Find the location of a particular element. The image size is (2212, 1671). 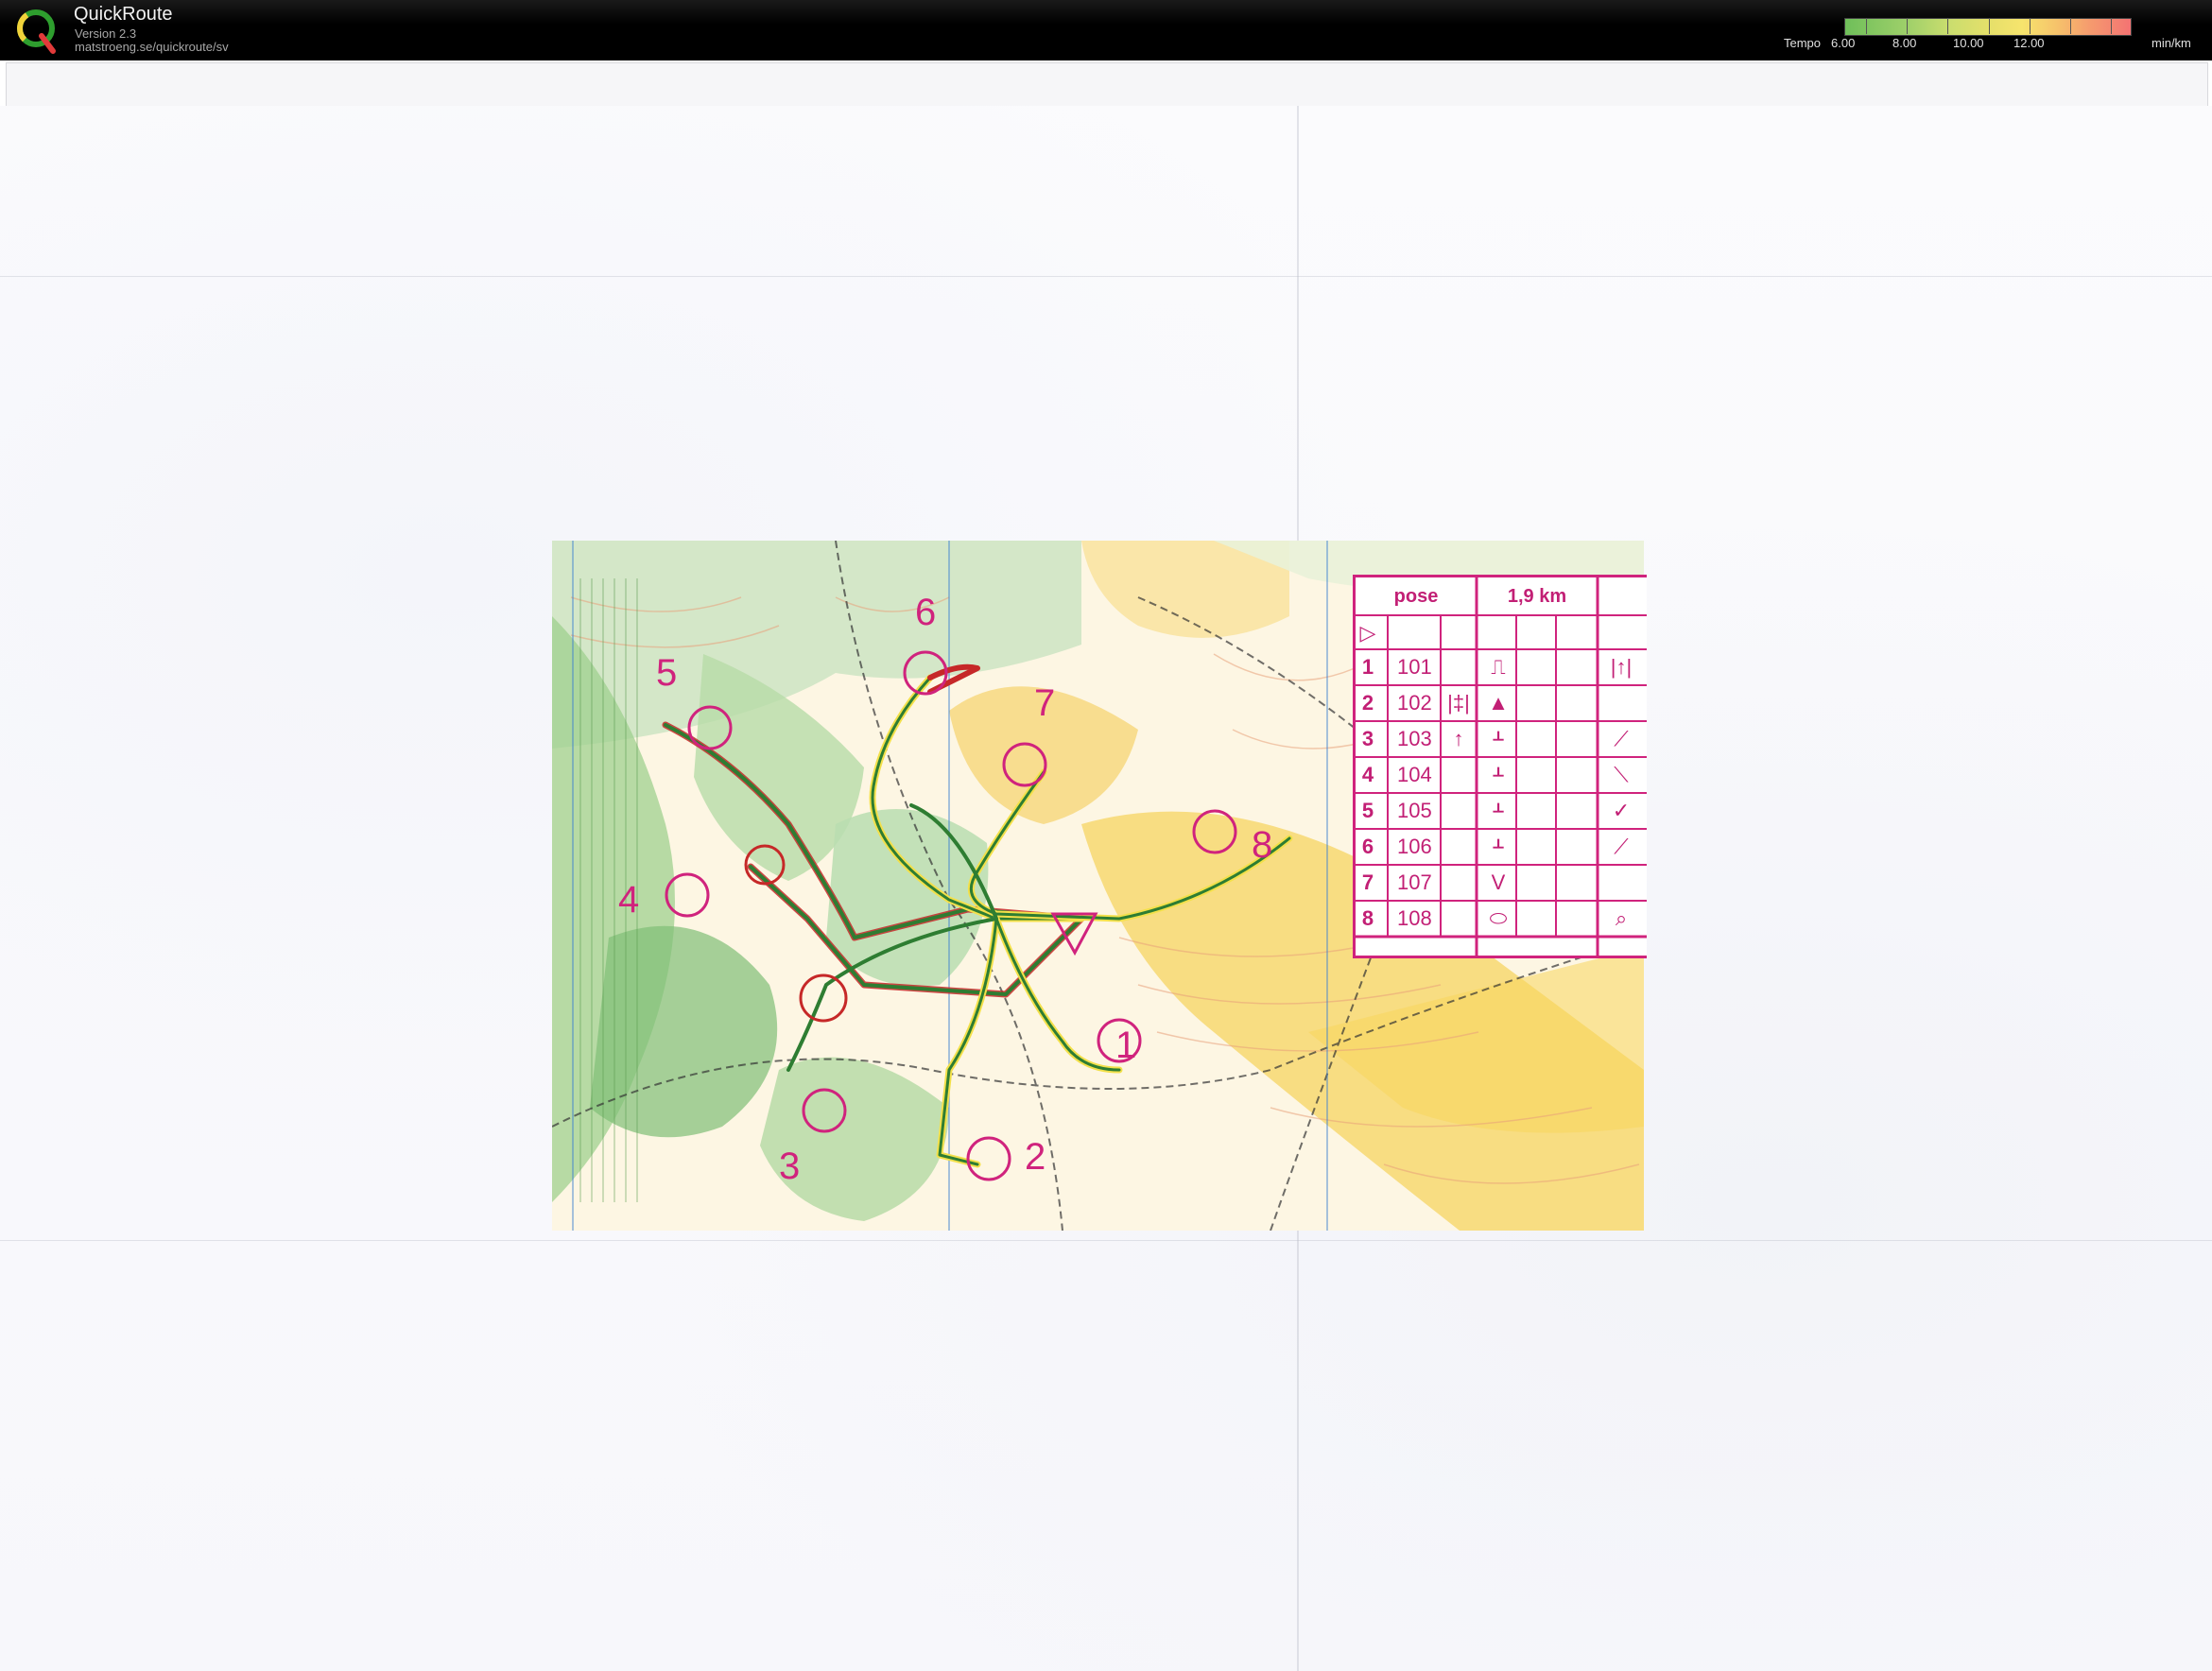

quickroute-logo is located at coordinates (36, 31).